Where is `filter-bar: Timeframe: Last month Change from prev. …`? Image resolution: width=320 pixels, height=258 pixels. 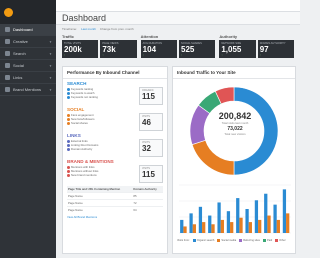 filter-bar: Timeframe: Last month Change from prev. … is located at coordinates (178, 28).